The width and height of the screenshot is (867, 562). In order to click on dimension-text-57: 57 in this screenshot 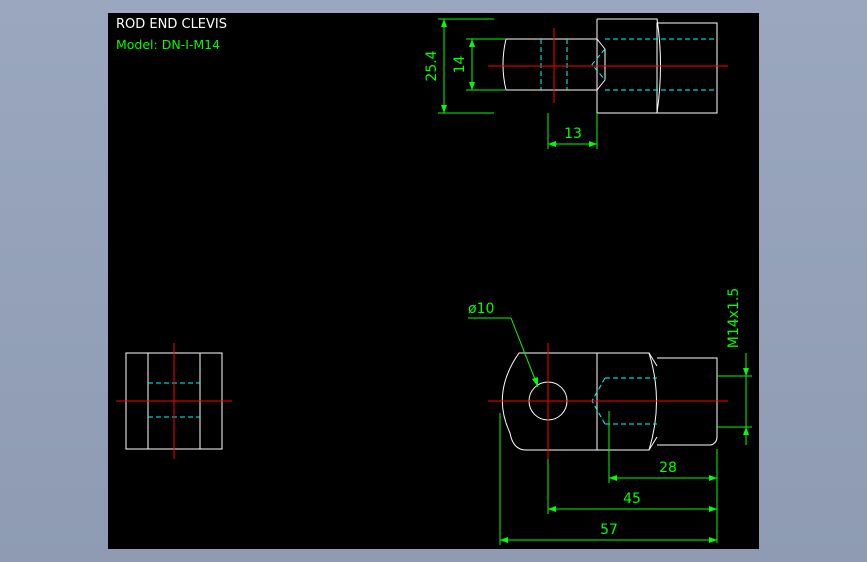, I will do `click(609, 530)`.